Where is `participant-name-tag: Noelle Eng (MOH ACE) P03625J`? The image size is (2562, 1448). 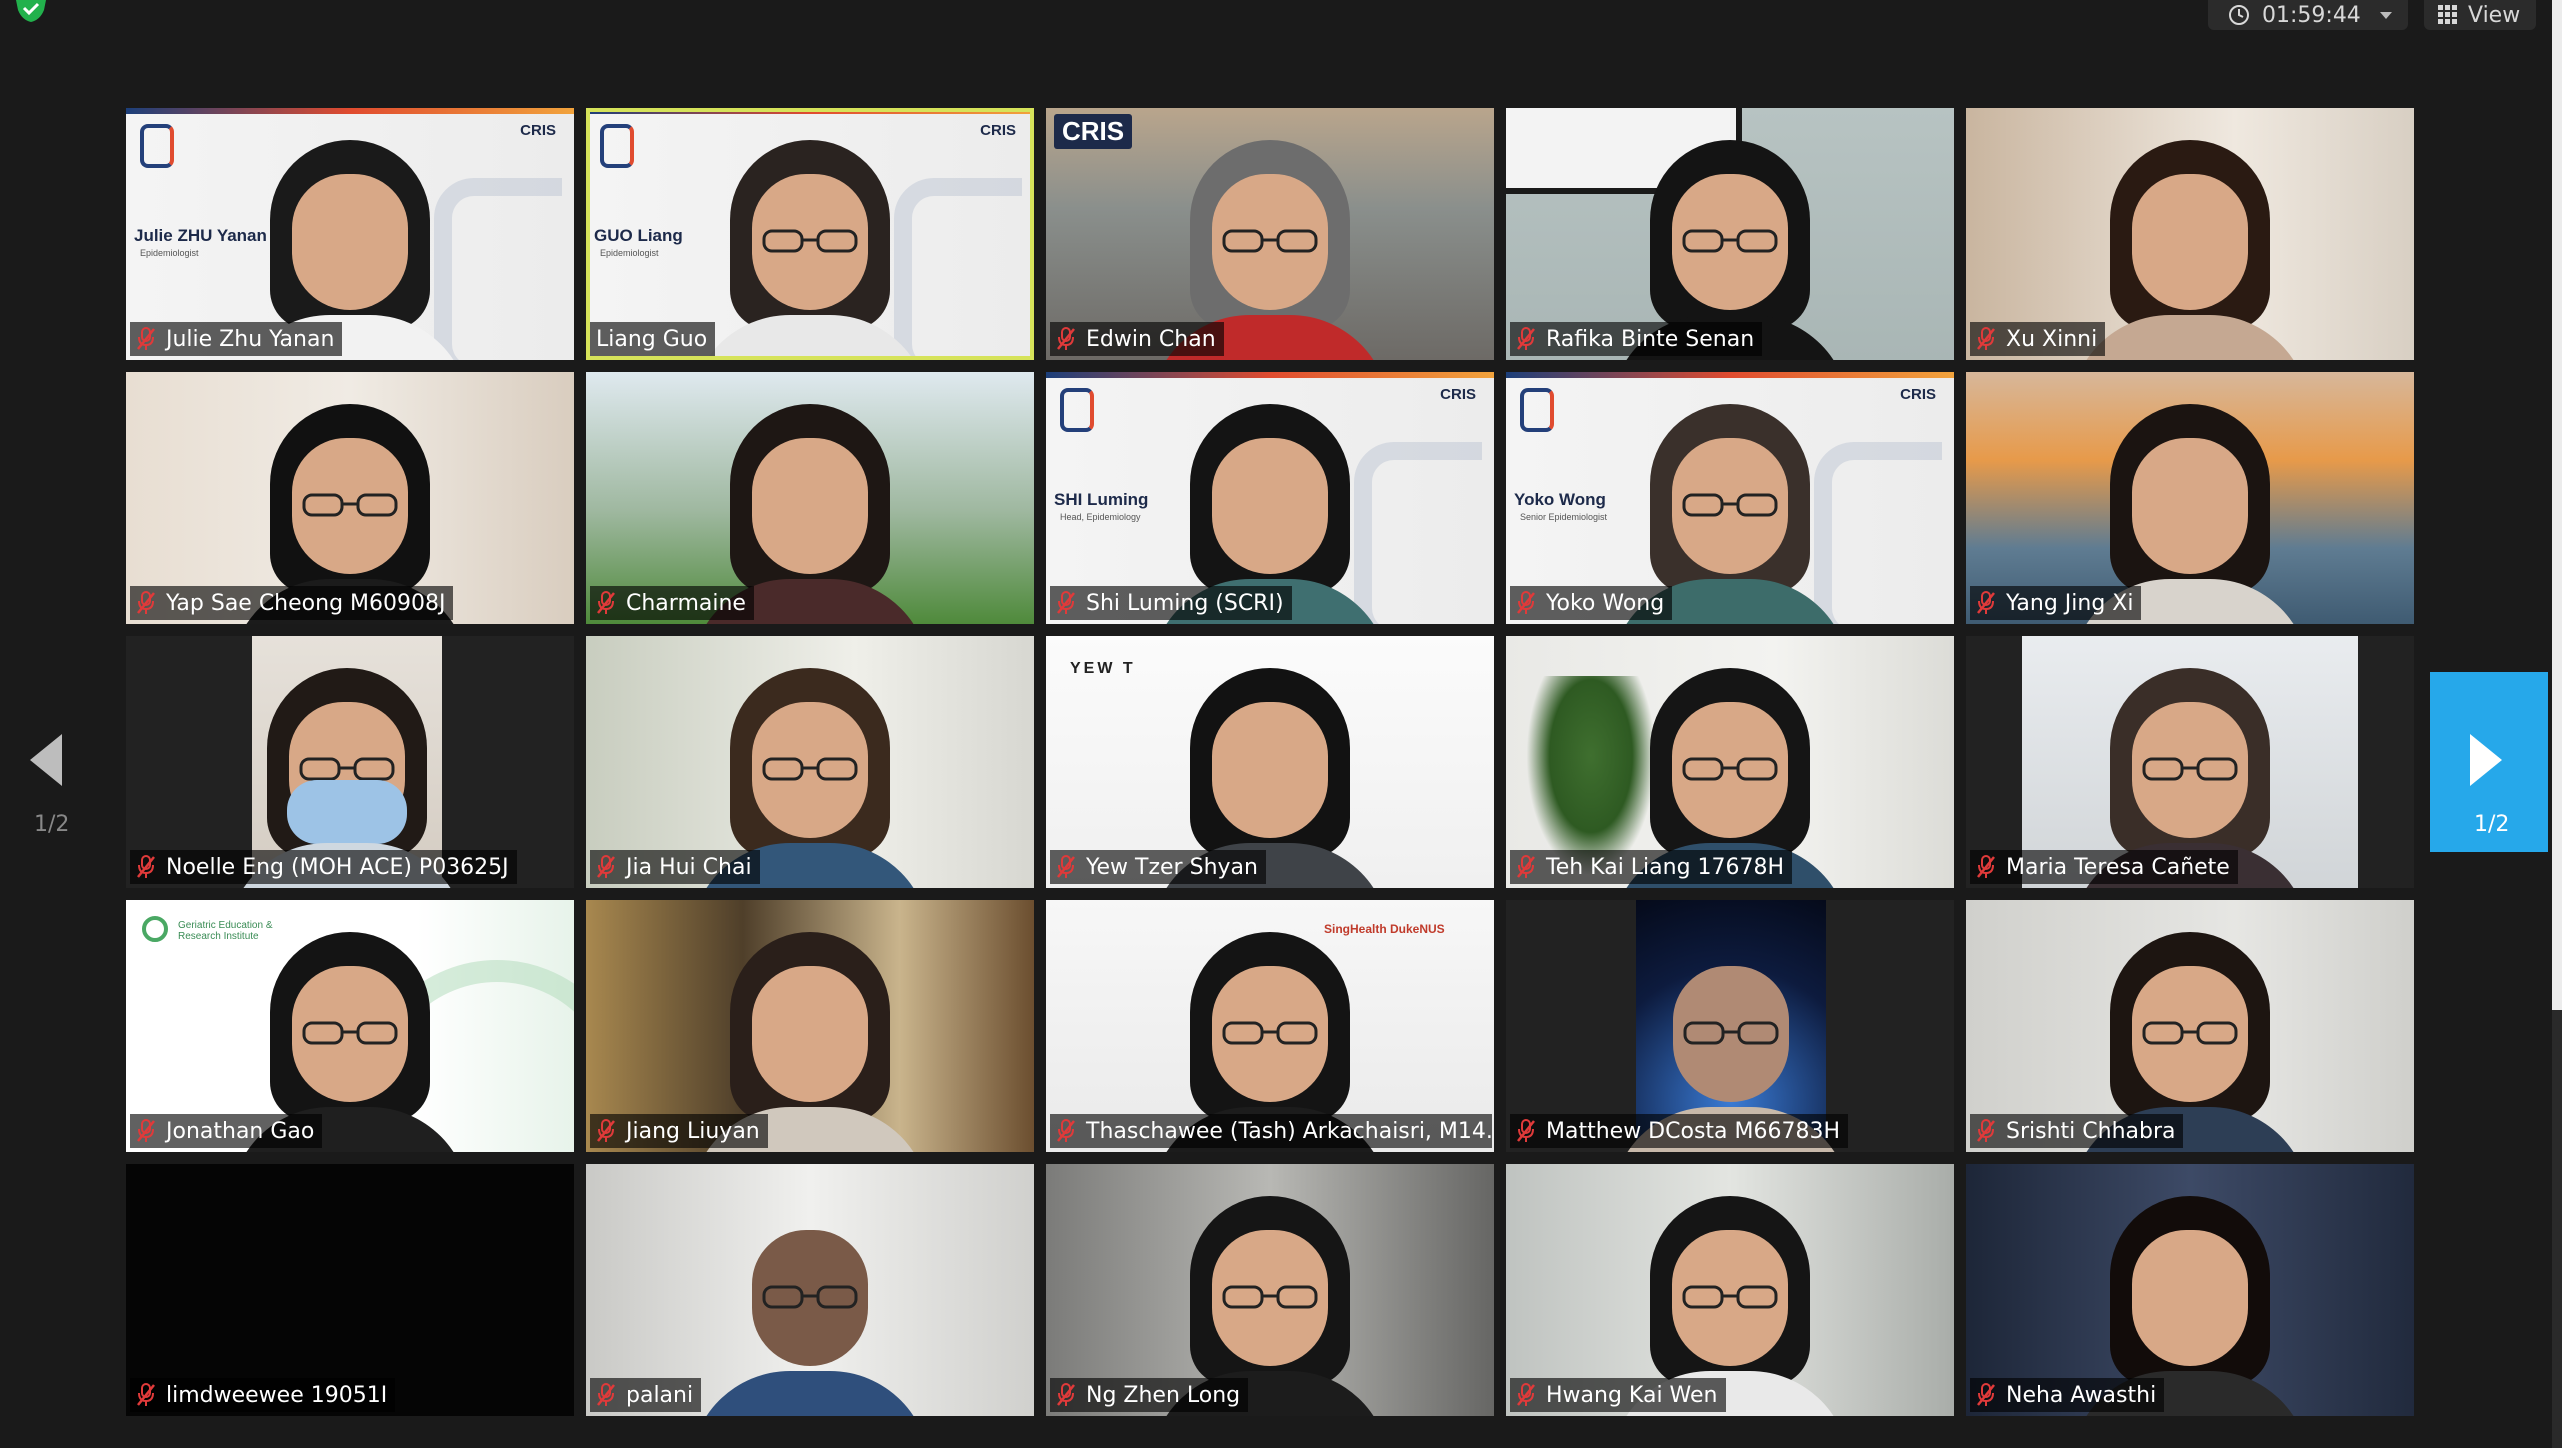
participant-name-tag: Noelle Eng (MOH ACE) P03625J is located at coordinates (323, 867).